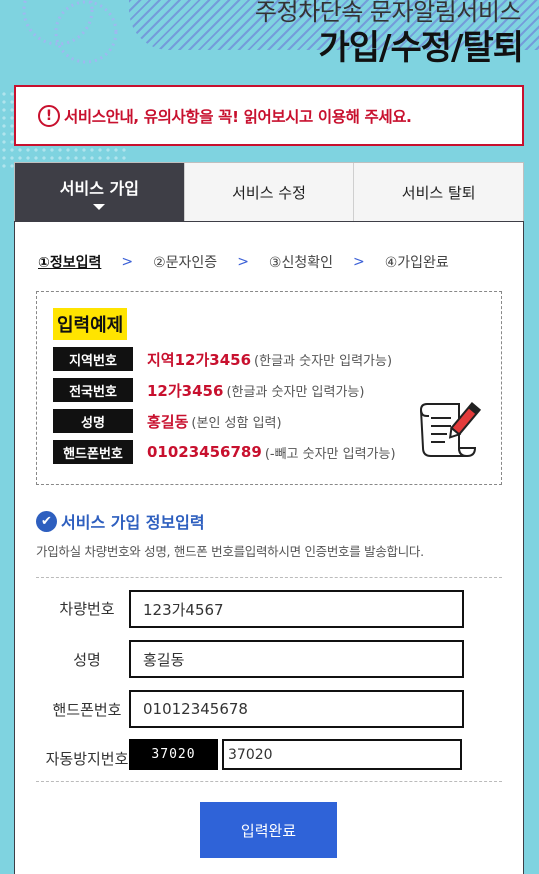 This screenshot has width=539, height=874. What do you see at coordinates (236, 423) in the screenshot?
I see `example-note: (본인 성함 입력)` at bounding box center [236, 423].